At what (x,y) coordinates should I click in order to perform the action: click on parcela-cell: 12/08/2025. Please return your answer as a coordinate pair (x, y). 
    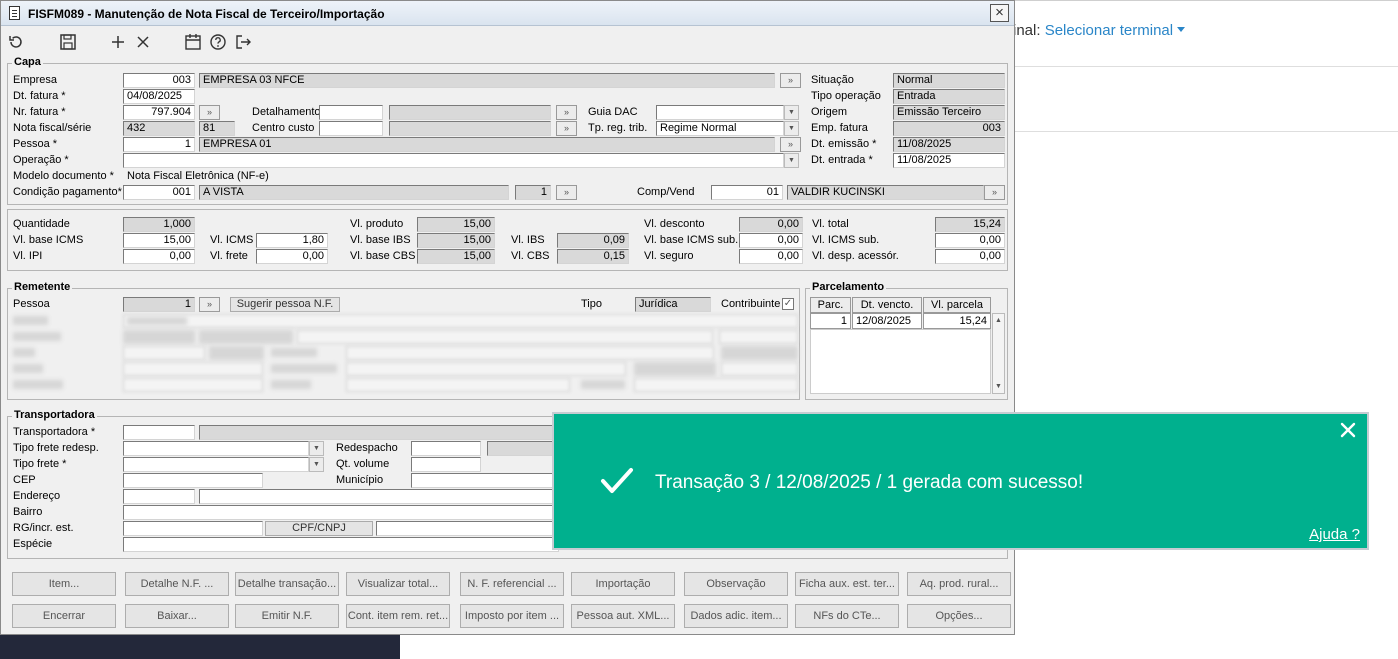
    Looking at the image, I should click on (887, 321).